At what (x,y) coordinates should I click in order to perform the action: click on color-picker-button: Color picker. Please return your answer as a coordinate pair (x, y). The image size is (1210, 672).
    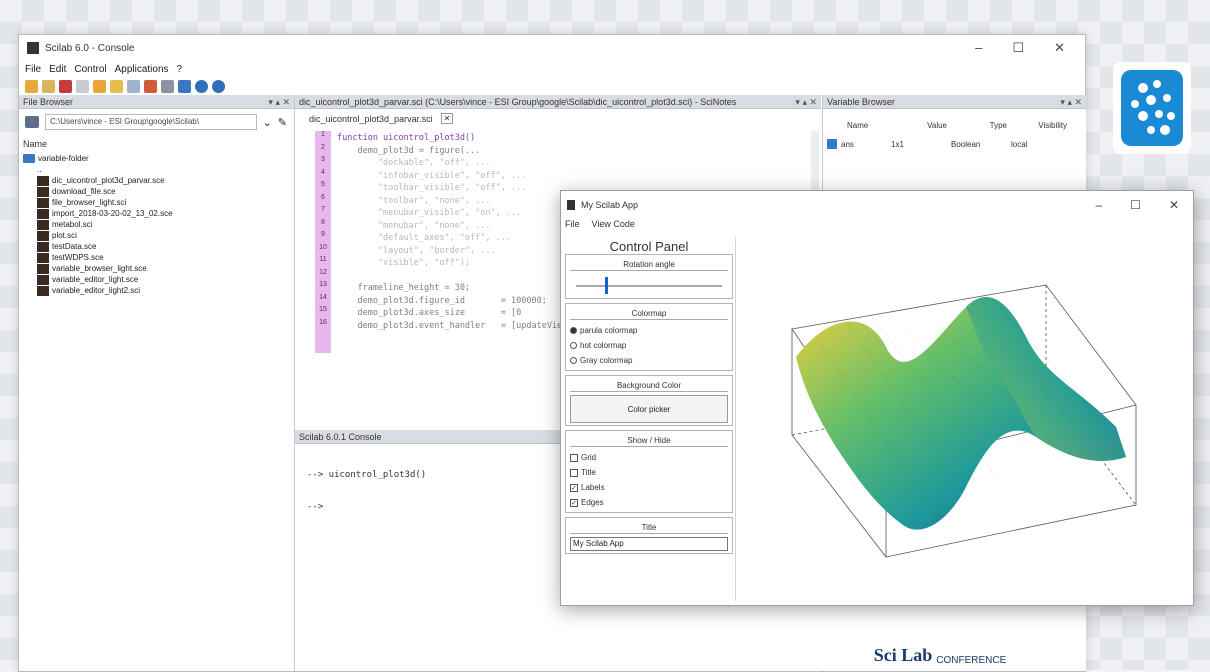
    Looking at the image, I should click on (649, 409).